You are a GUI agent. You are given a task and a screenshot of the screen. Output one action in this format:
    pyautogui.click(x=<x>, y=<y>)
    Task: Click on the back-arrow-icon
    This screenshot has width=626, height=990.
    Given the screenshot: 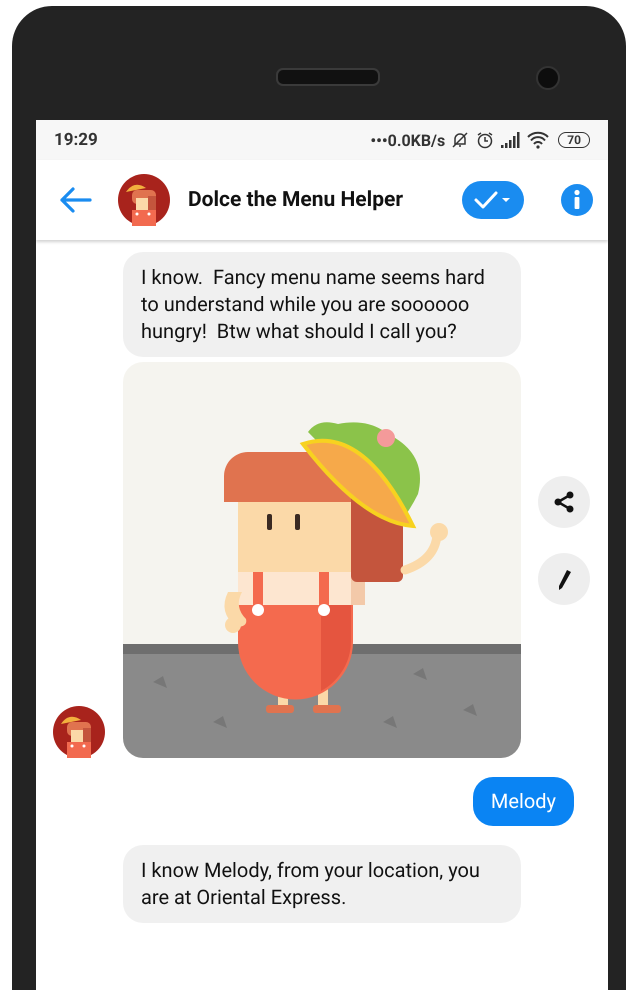 What is the action you would take?
    pyautogui.click(x=75, y=200)
    